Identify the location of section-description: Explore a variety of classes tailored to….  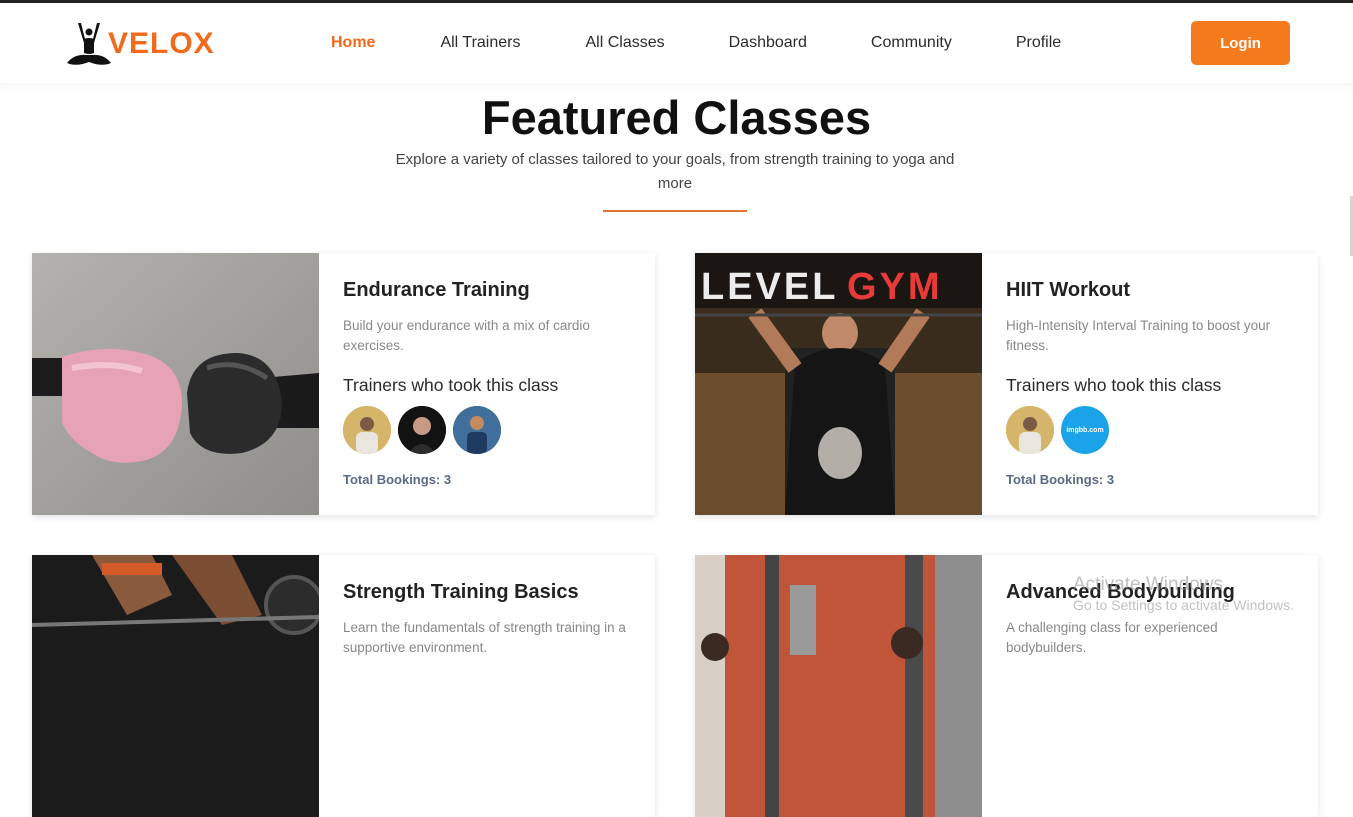
(675, 171).